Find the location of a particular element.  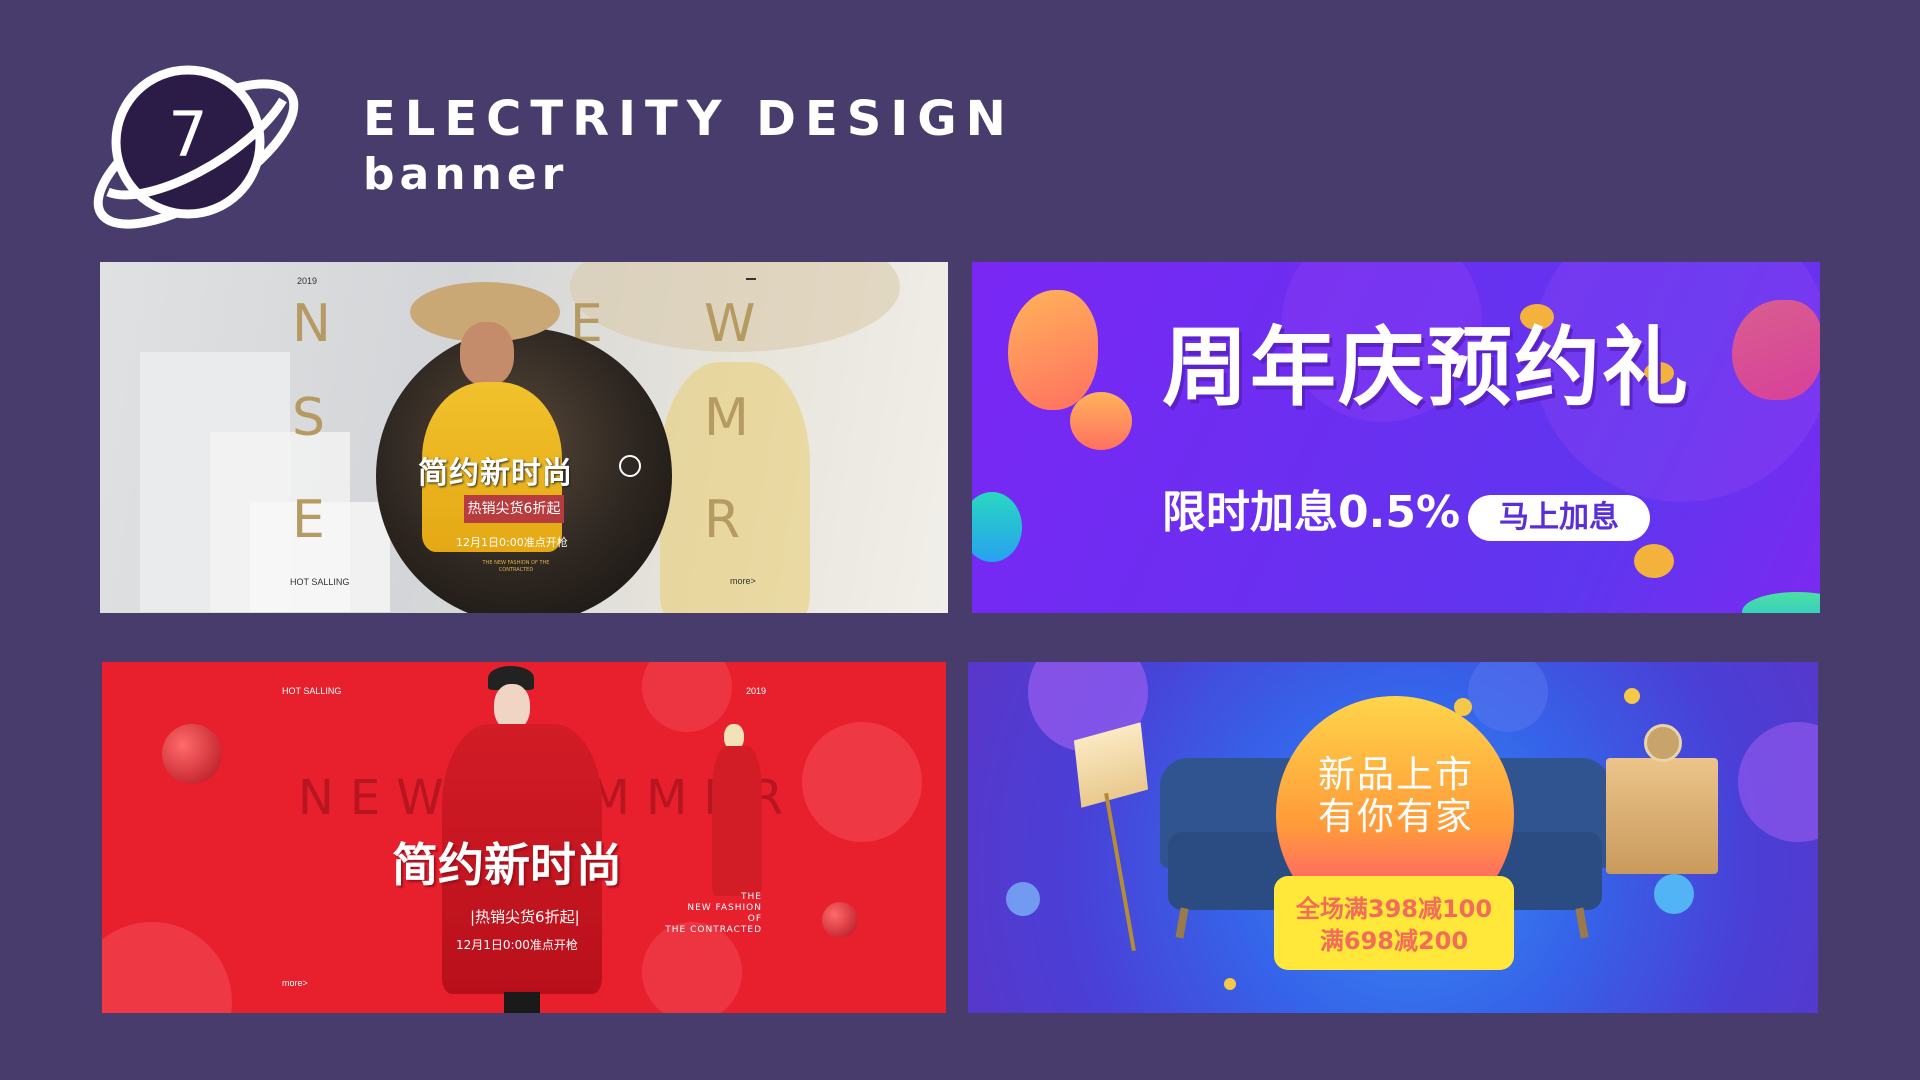

red-coat is located at coordinates (737, 821).